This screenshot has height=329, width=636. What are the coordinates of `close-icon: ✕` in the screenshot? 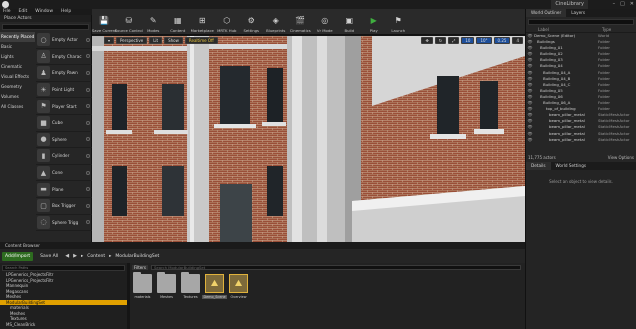 It's located at (632, 4).